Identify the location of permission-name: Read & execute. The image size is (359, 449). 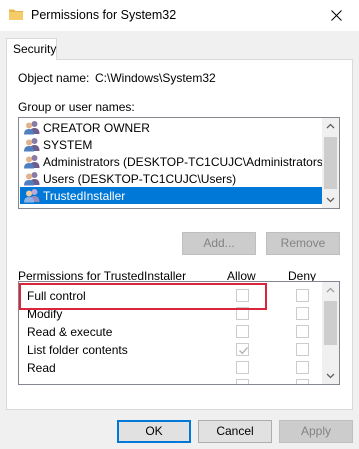
(70, 332).